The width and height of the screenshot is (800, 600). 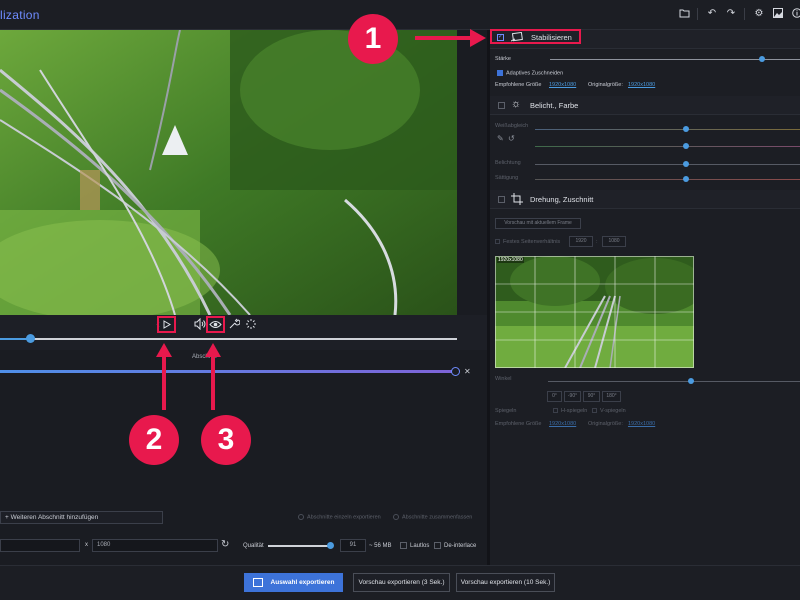 What do you see at coordinates (667, 129) in the screenshot?
I see `white-balance-slider` at bounding box center [667, 129].